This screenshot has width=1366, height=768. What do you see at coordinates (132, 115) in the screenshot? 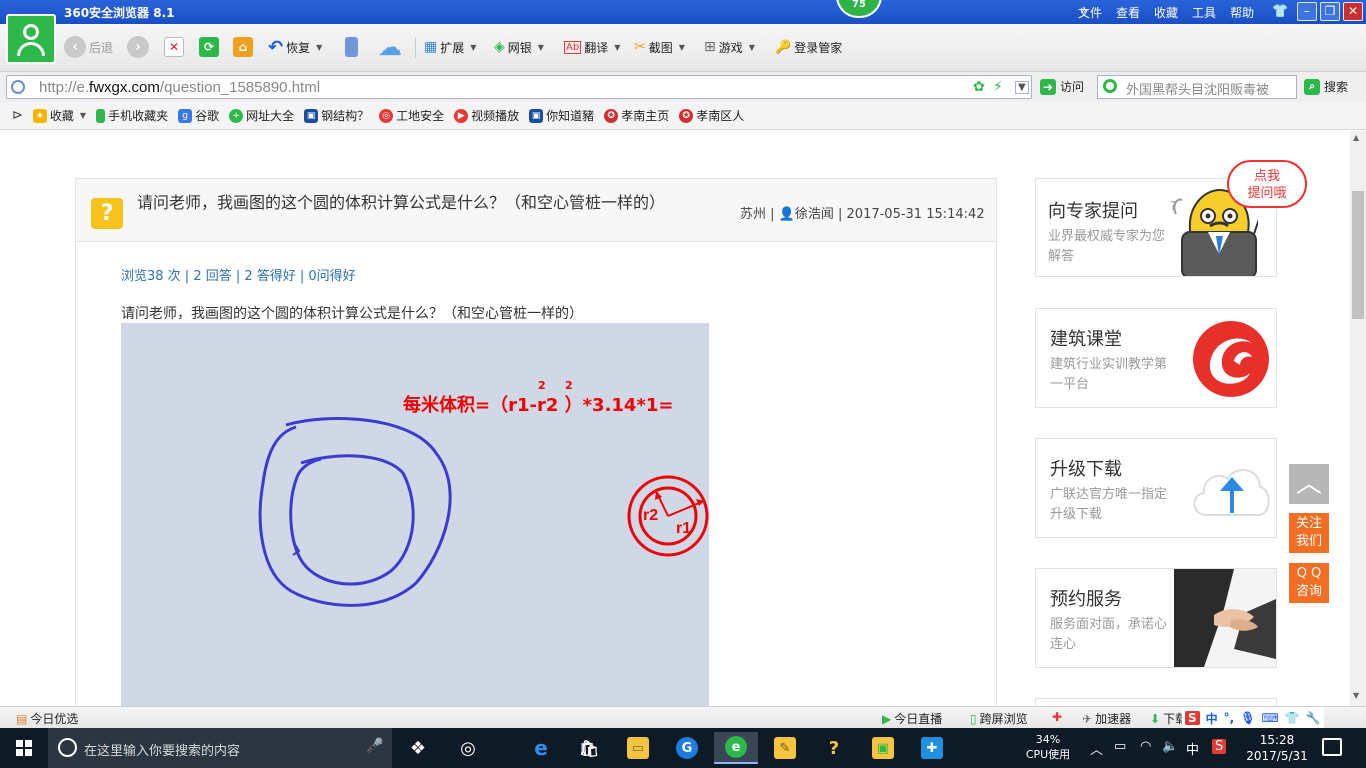
I see `bookmark-mobile: 手机收藏夹` at bounding box center [132, 115].